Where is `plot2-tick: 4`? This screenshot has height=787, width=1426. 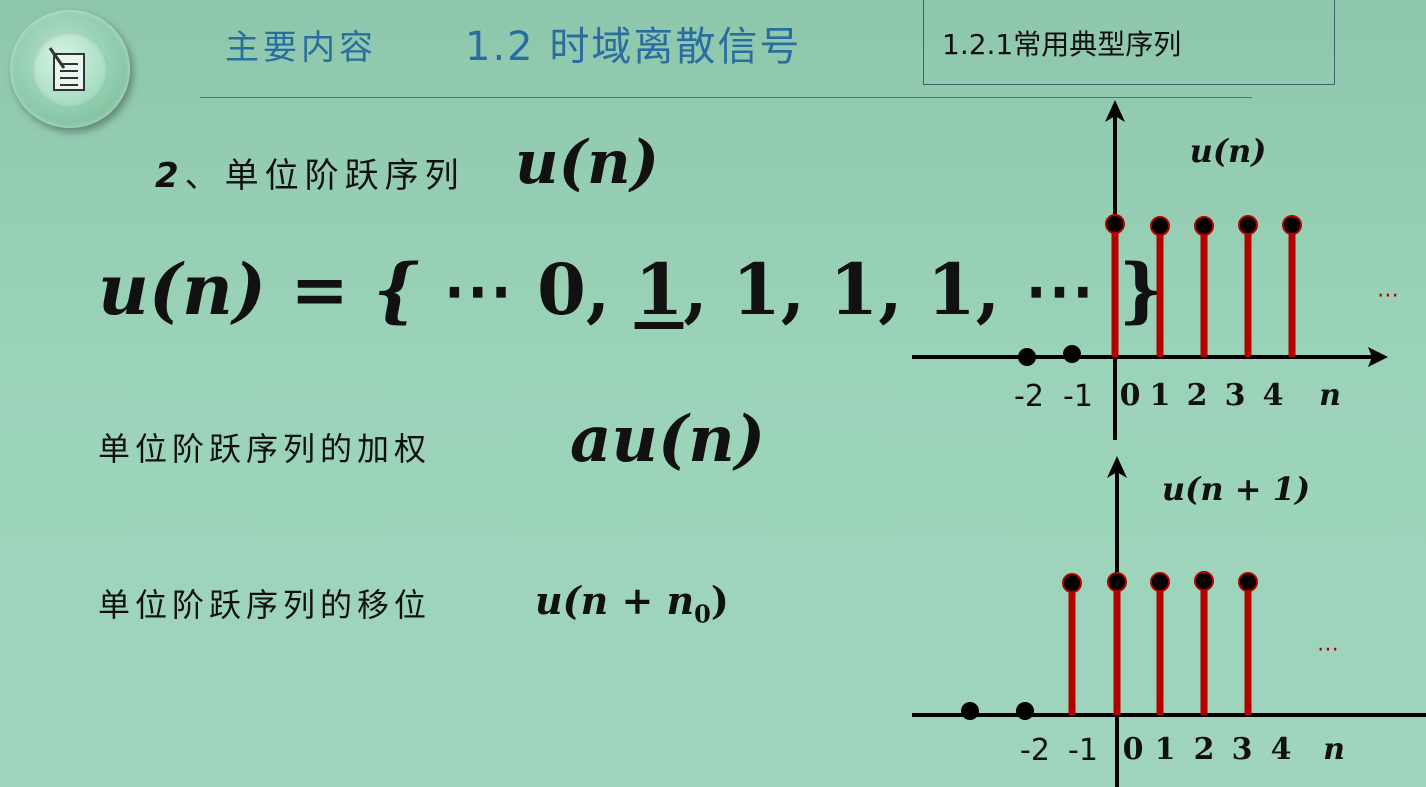 plot2-tick: 4 is located at coordinates (1281, 749).